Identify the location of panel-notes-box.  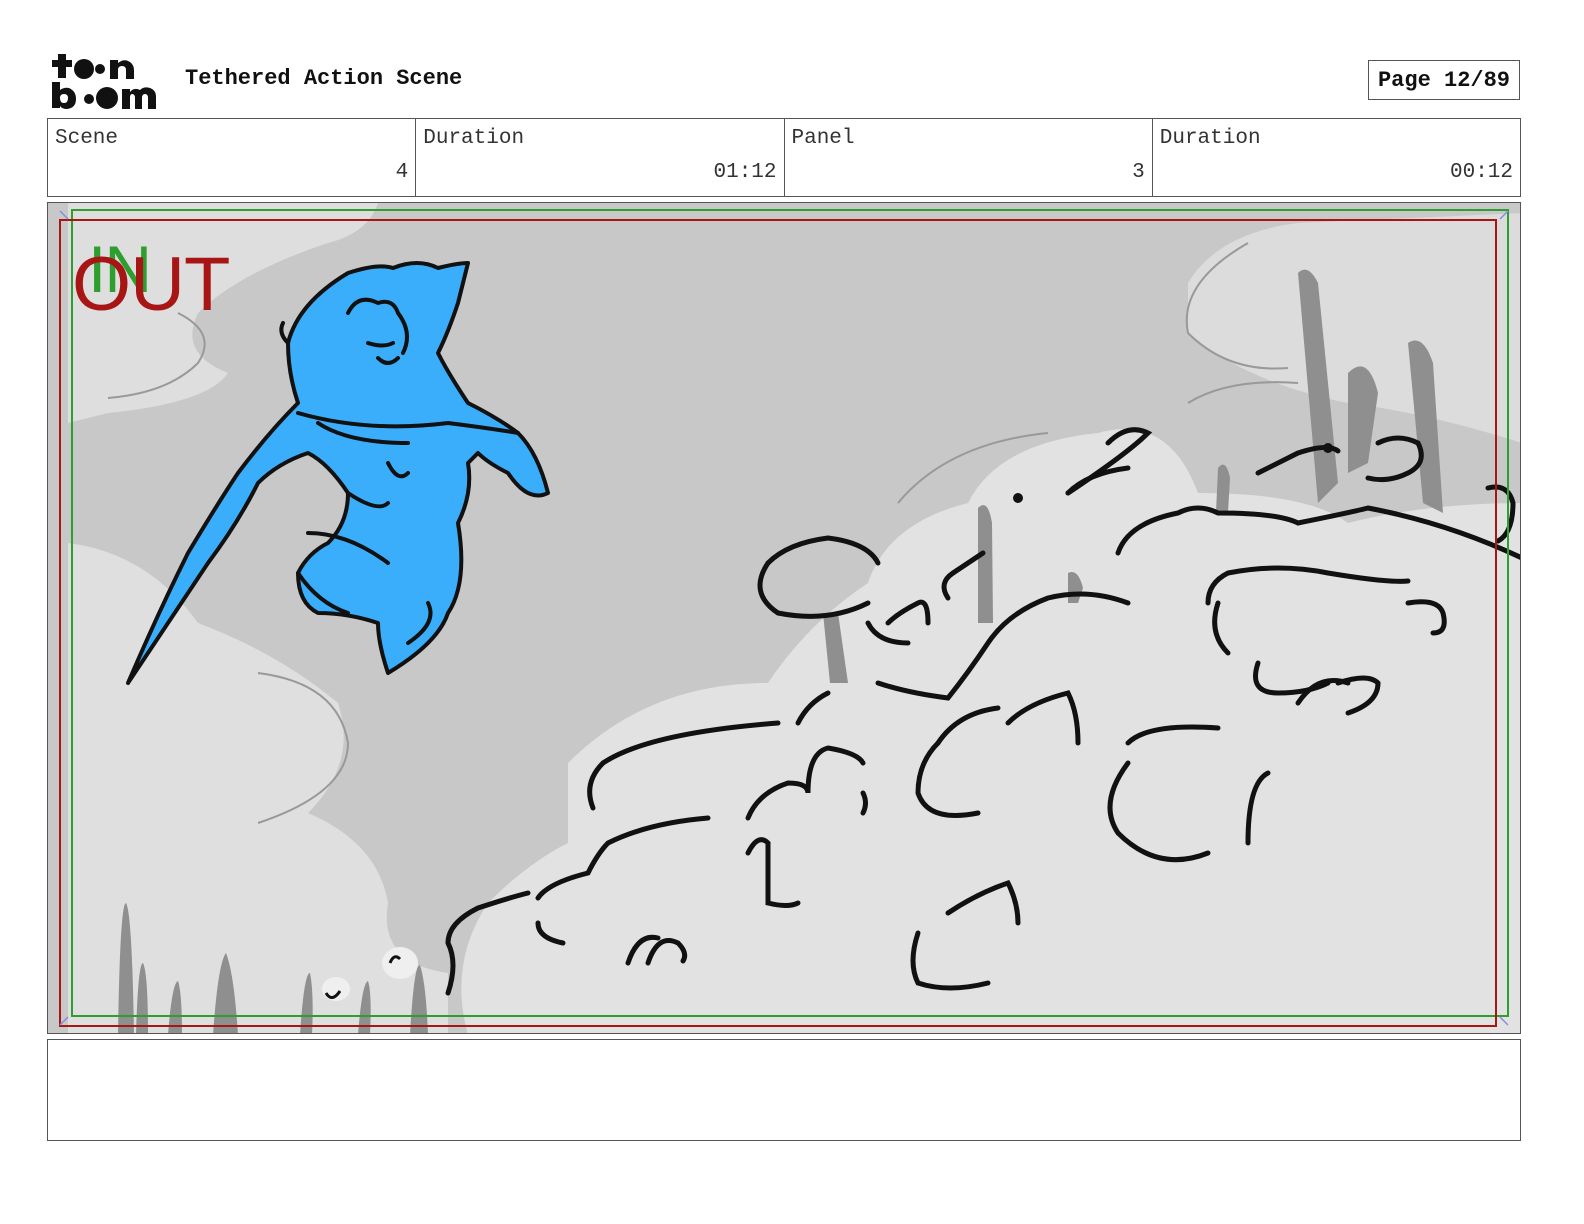
(784, 1090).